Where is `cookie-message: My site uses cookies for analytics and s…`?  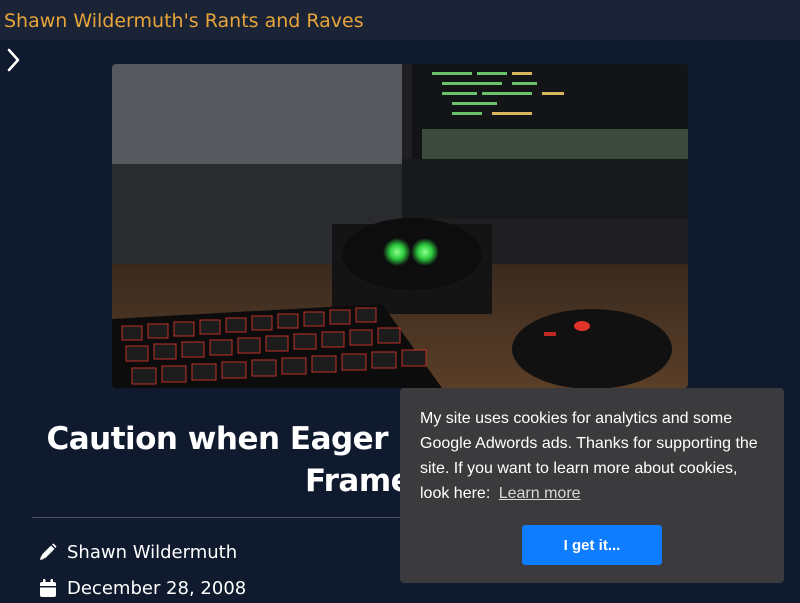 cookie-message: My site uses cookies for analytics and s… is located at coordinates (589, 456).